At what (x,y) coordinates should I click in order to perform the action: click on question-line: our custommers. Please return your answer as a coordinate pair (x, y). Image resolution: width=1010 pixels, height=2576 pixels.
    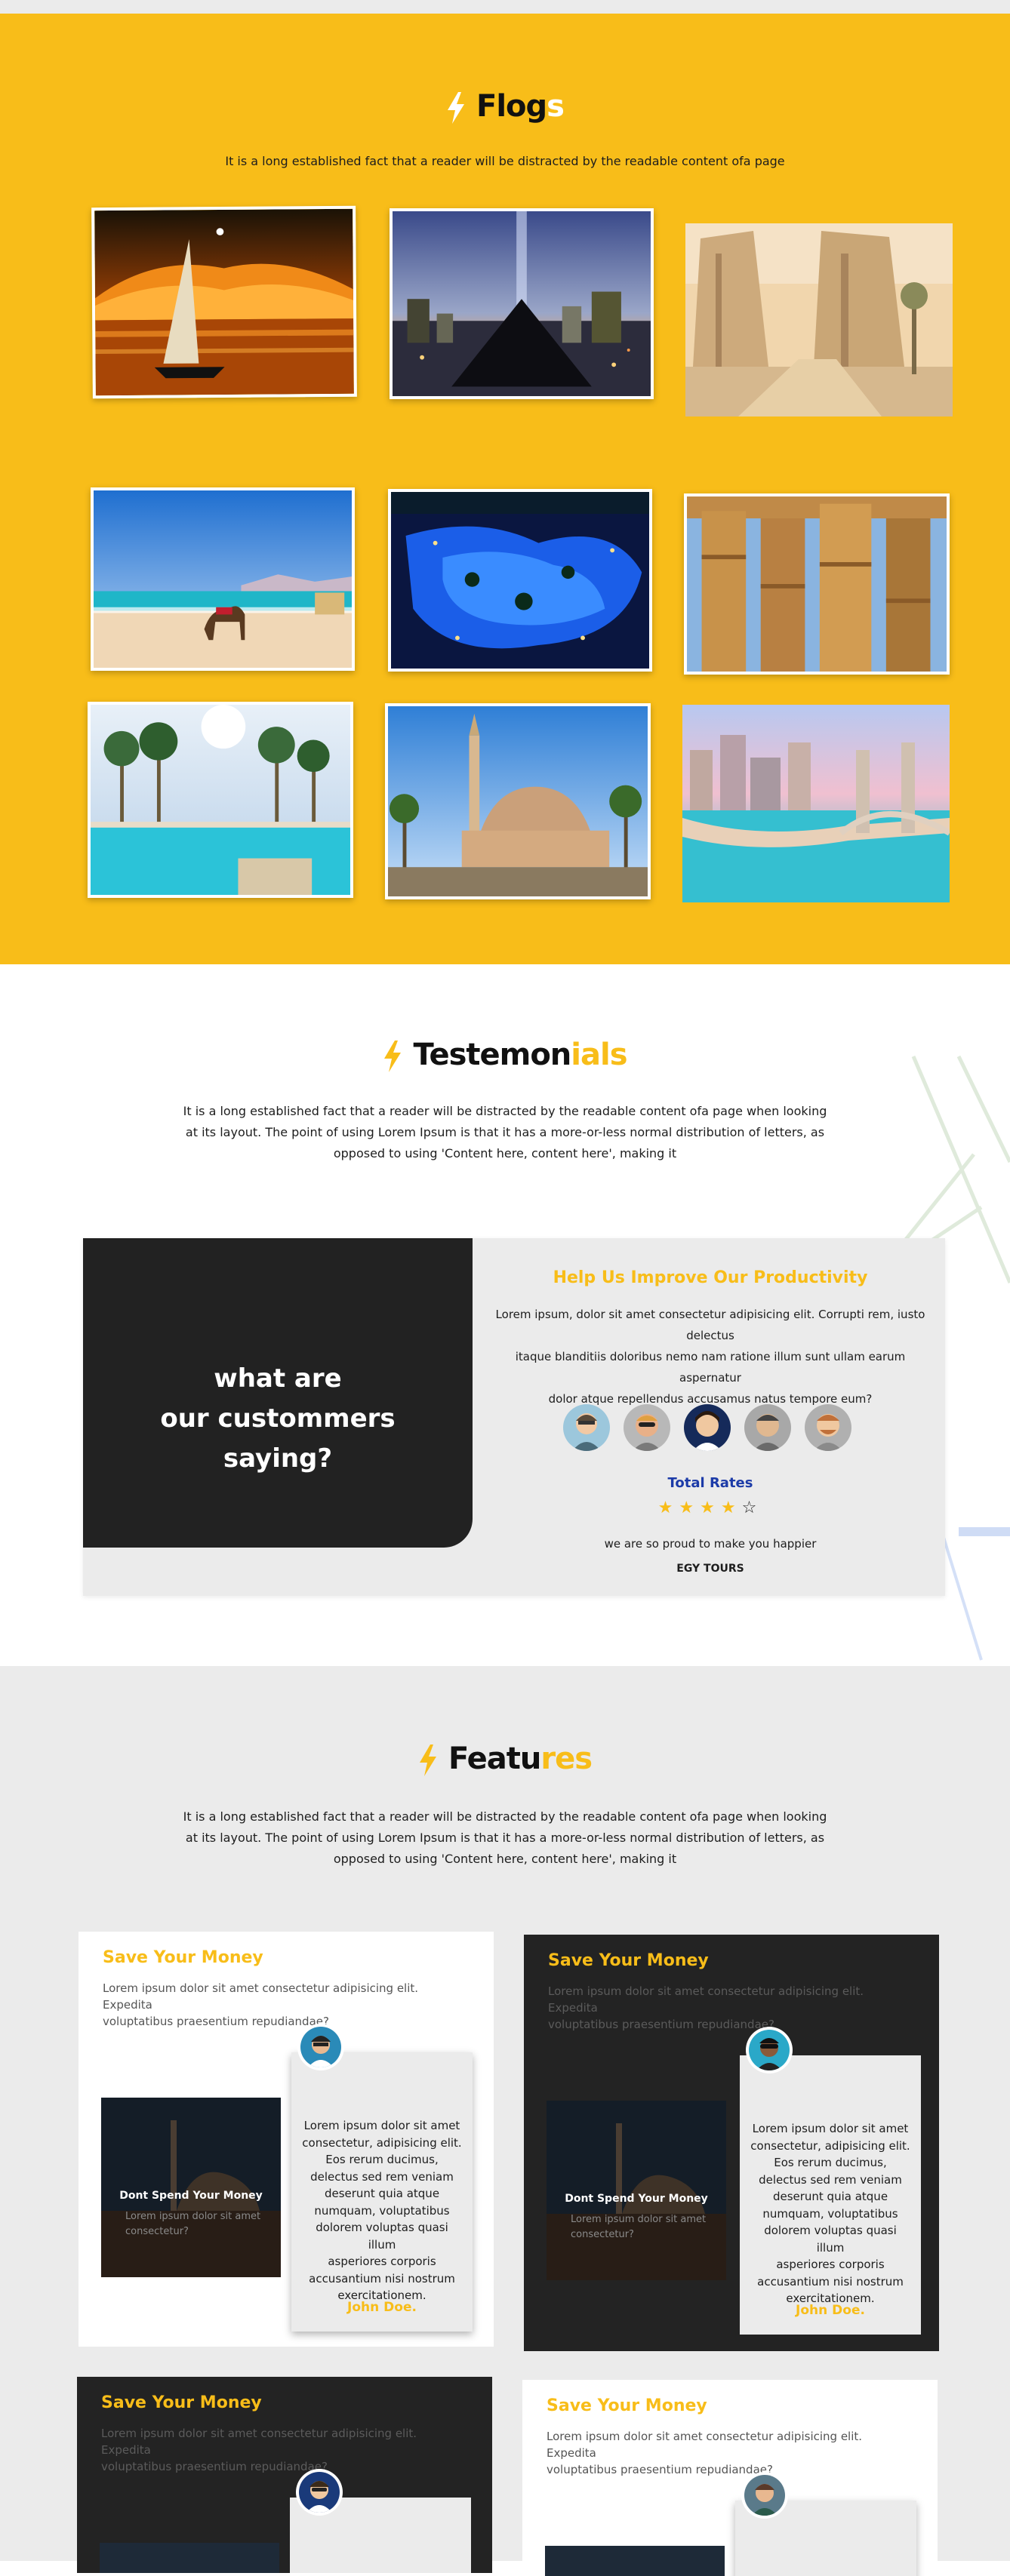
    Looking at the image, I should click on (278, 1418).